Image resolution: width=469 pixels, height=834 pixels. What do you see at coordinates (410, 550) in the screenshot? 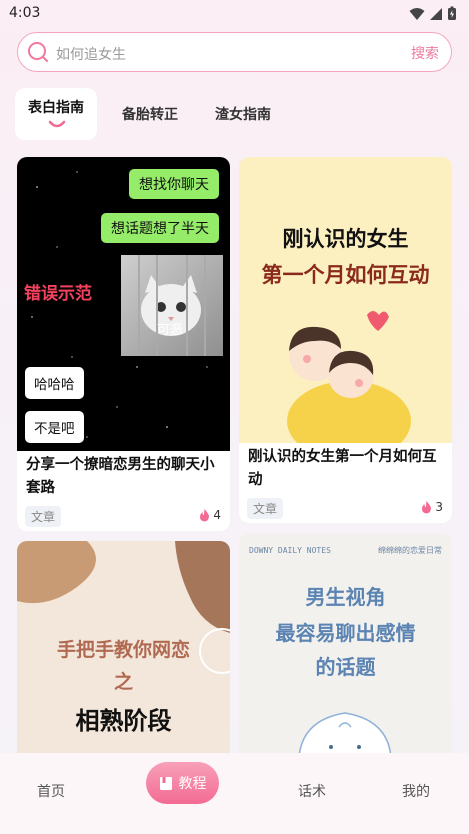
I see `header-right-text: 绵绵绵的恋爱日常` at bounding box center [410, 550].